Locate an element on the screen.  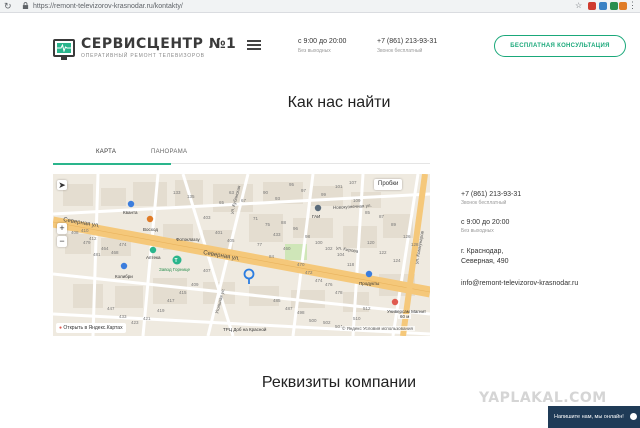
svg-text: T is located at coordinates (176, 261).